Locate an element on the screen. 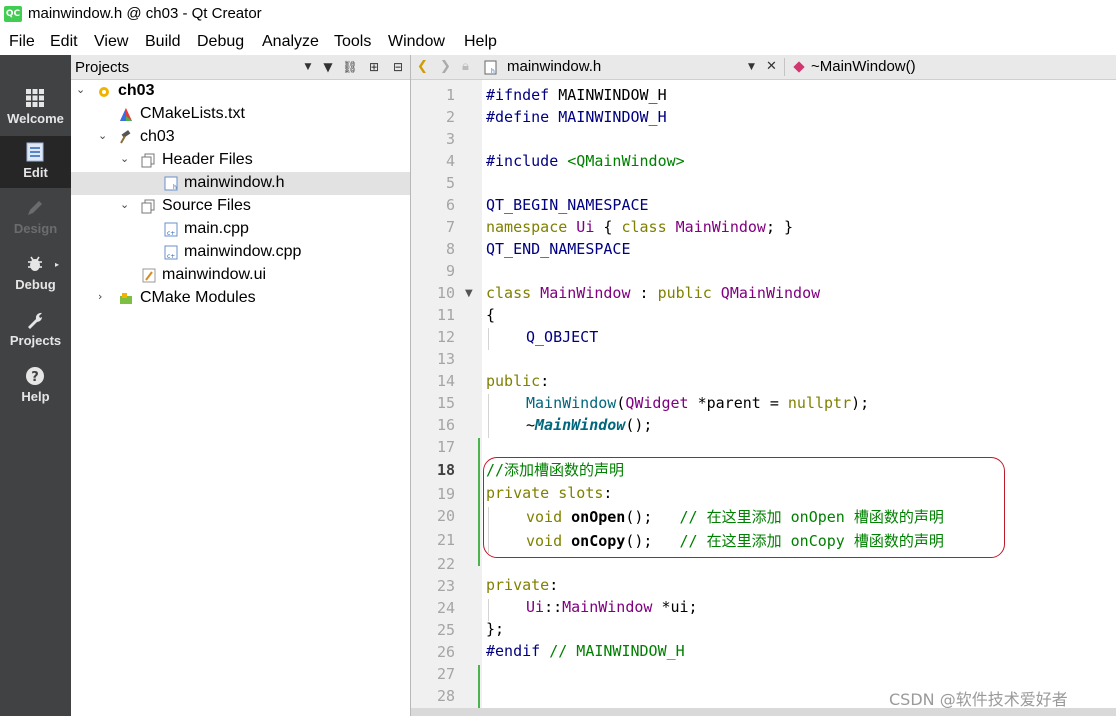 This screenshot has width=1116, height=716. mode-help: ? Help is located at coordinates (35, 386).